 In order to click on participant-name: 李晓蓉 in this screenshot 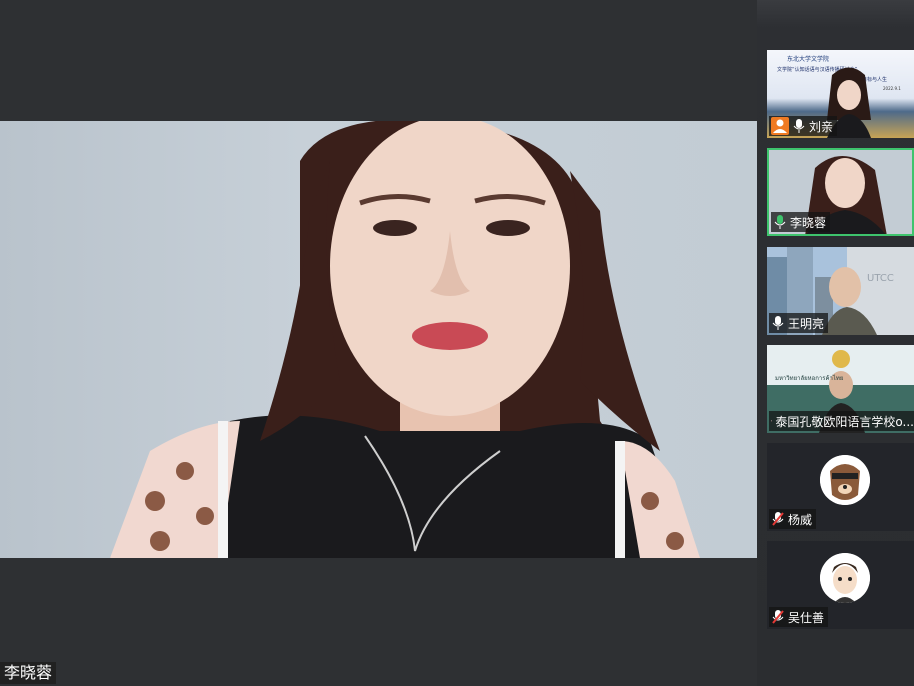, I will do `click(808, 222)`.